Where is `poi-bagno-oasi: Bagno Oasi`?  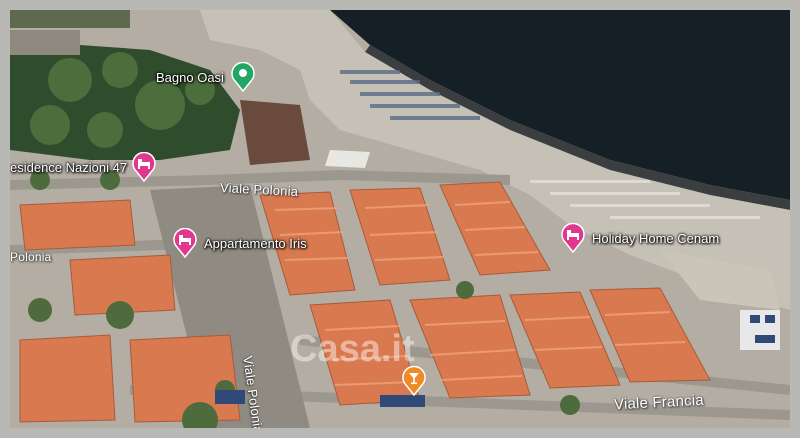
poi-bagno-oasi: Bagno Oasi is located at coordinates (206, 77).